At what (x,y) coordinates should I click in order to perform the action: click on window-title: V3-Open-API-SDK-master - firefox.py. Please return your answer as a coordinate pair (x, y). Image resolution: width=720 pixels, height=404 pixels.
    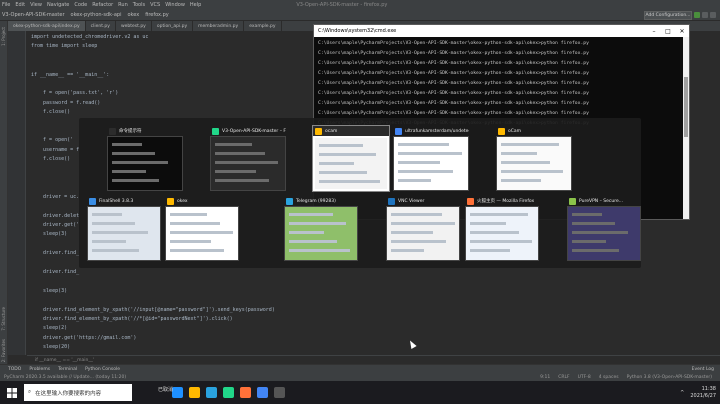
    Looking at the image, I should click on (342, 4).